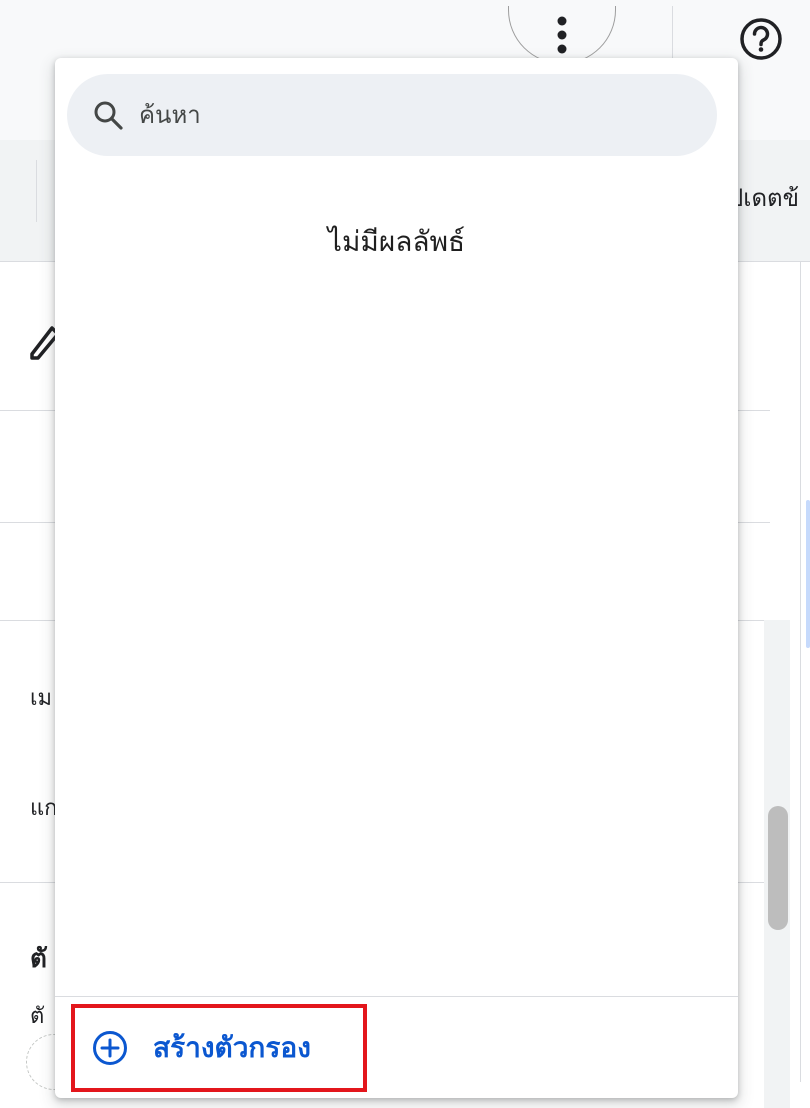 The height and width of the screenshot is (1108, 810). Describe the element at coordinates (562, 34) in the screenshot. I see `more-vert-icon` at that location.